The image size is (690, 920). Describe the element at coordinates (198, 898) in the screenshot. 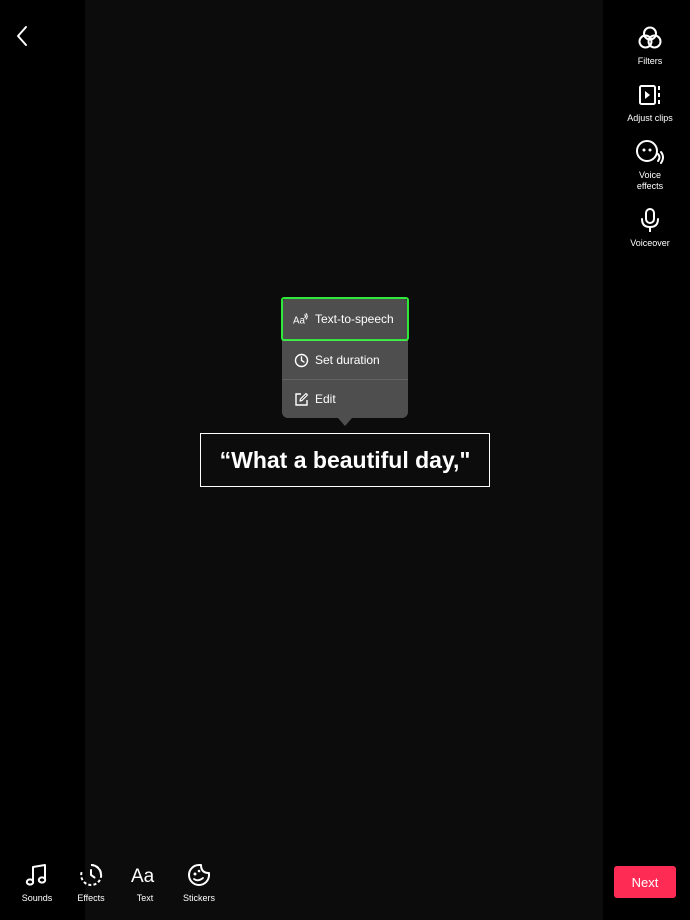

I see `stickers-label: Stickers` at that location.